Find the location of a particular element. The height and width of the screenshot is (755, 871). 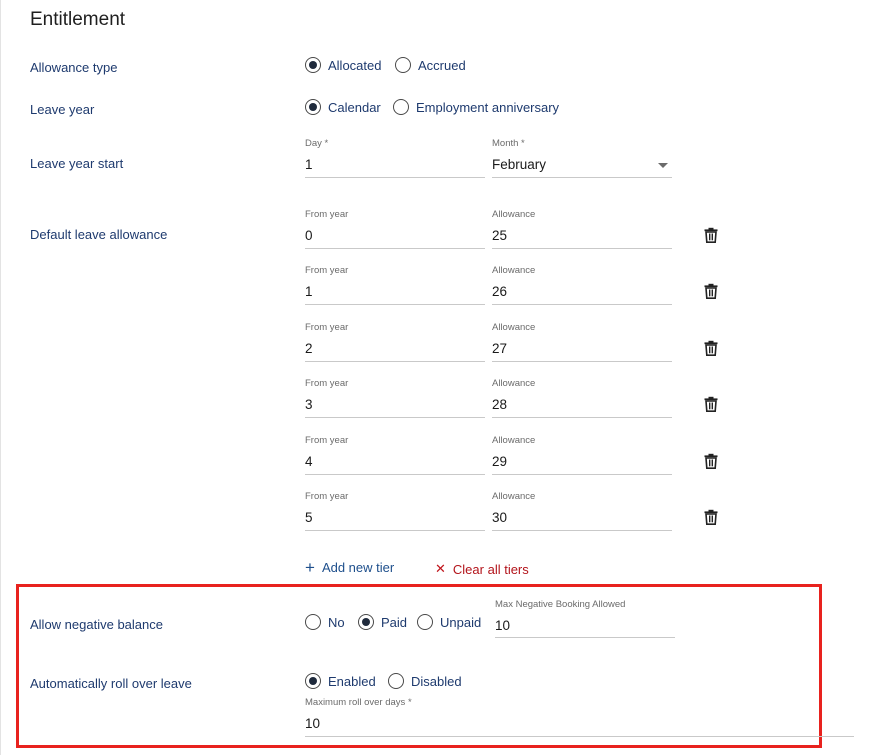

from-year-value: 2 is located at coordinates (309, 348).